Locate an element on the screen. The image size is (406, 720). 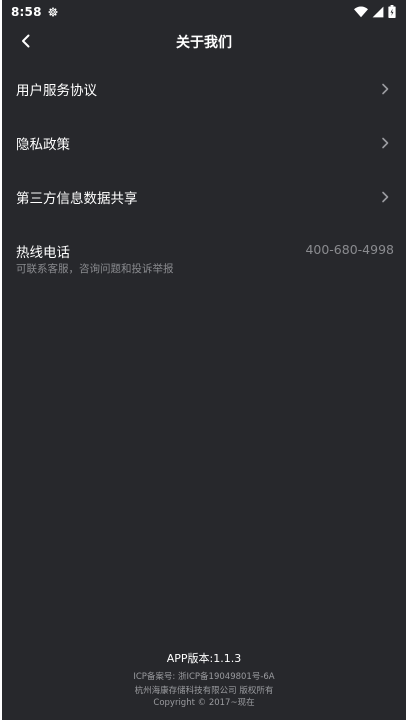
menu-item-label: 第三方信息数据共享 is located at coordinates (77, 199).